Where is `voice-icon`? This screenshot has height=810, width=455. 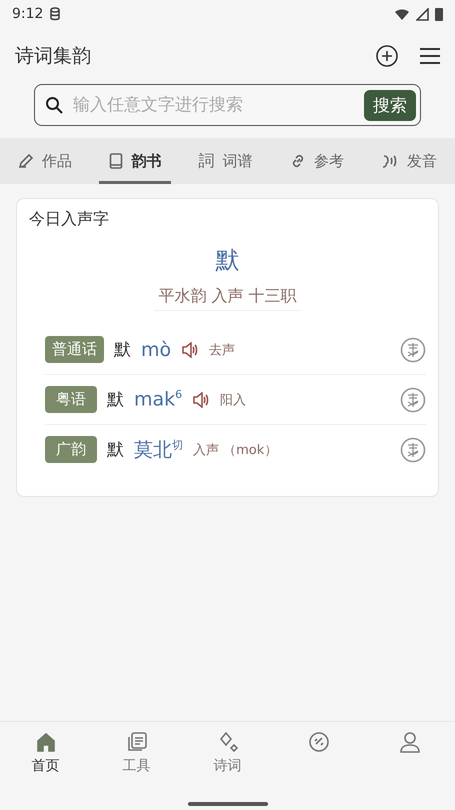 voice-icon is located at coordinates (390, 161).